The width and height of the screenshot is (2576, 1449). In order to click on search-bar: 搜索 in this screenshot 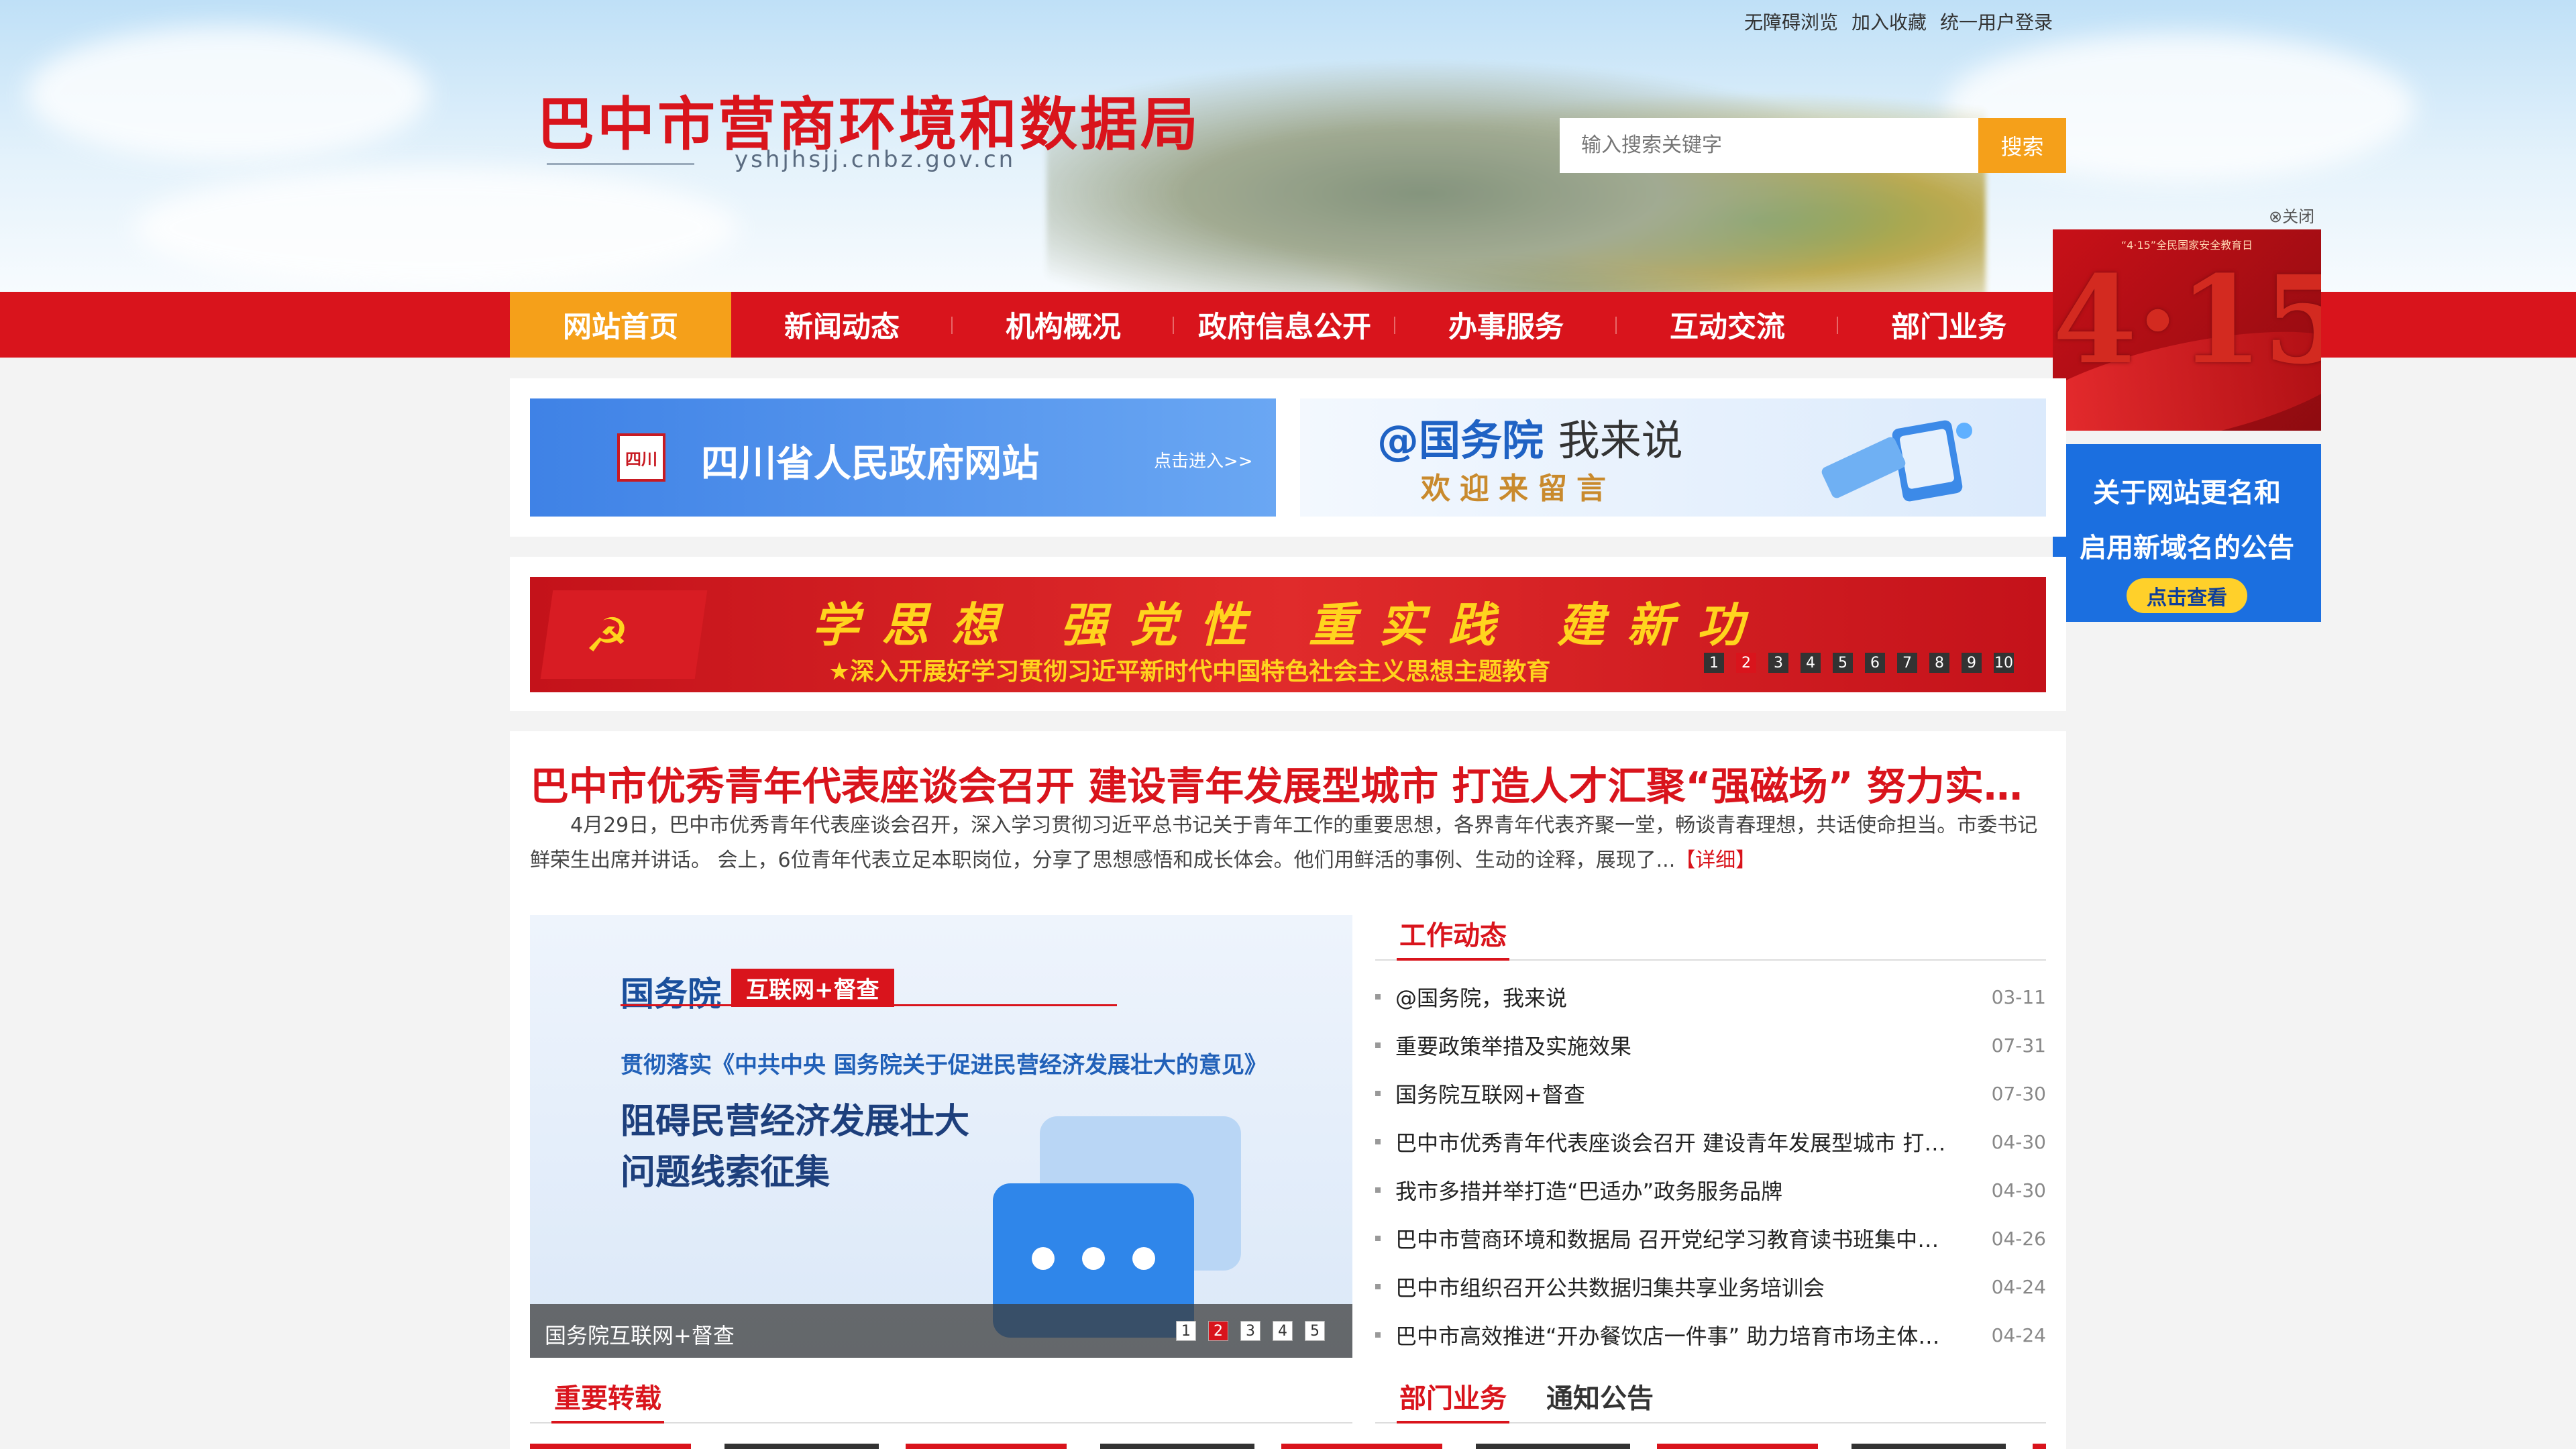, I will do `click(1813, 145)`.